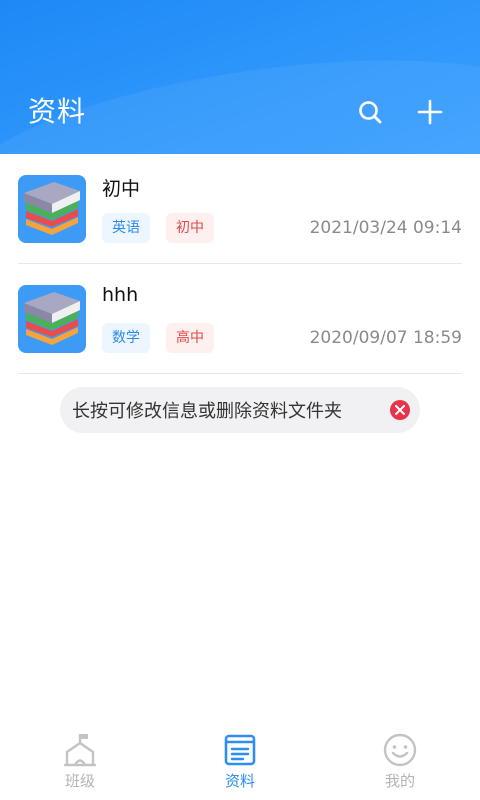  Describe the element at coordinates (400, 410) in the screenshot. I see `close-circle-icon` at that location.